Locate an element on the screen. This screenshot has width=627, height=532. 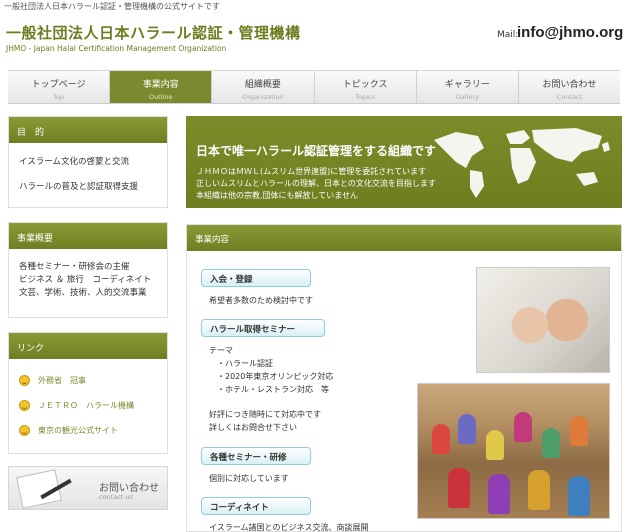
nav-label: 組織概要 is located at coordinates (262, 85).